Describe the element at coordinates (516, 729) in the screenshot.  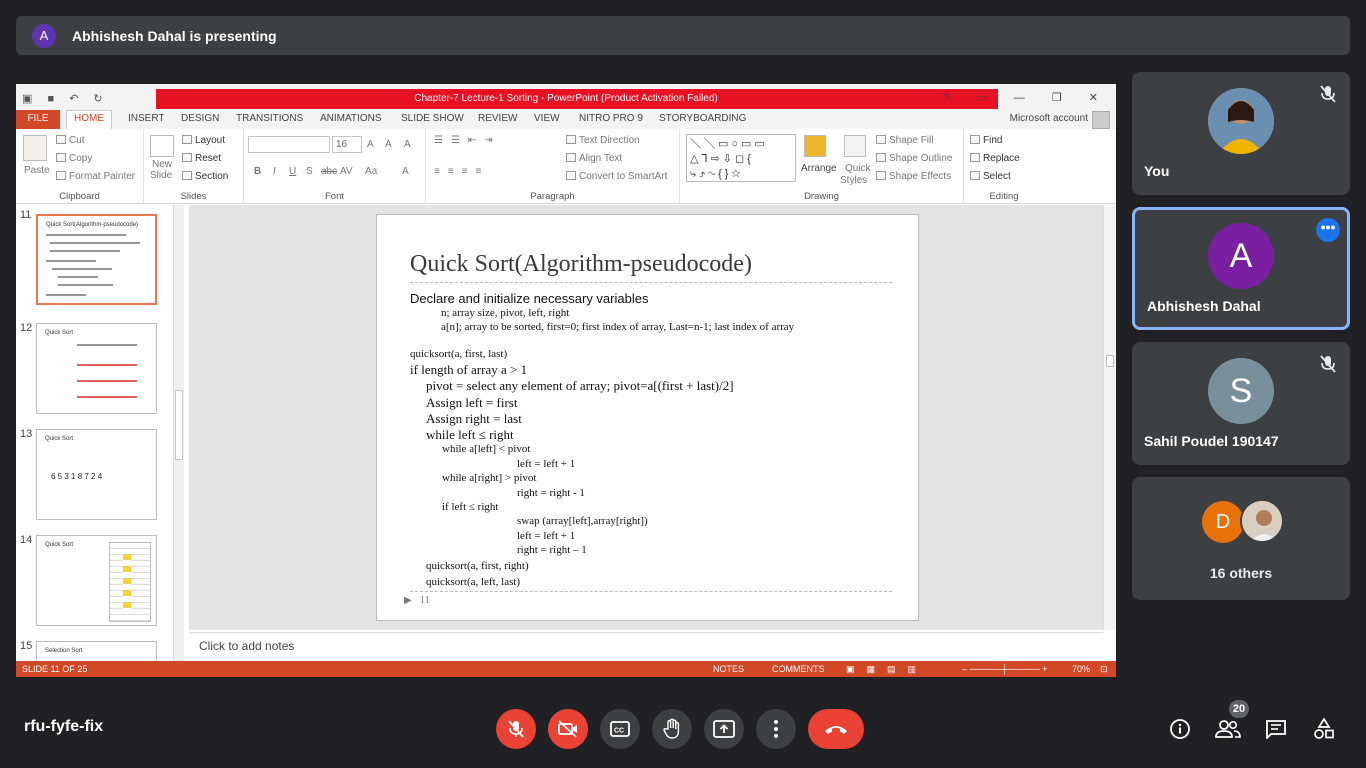
I see `mic-toggle-button` at that location.